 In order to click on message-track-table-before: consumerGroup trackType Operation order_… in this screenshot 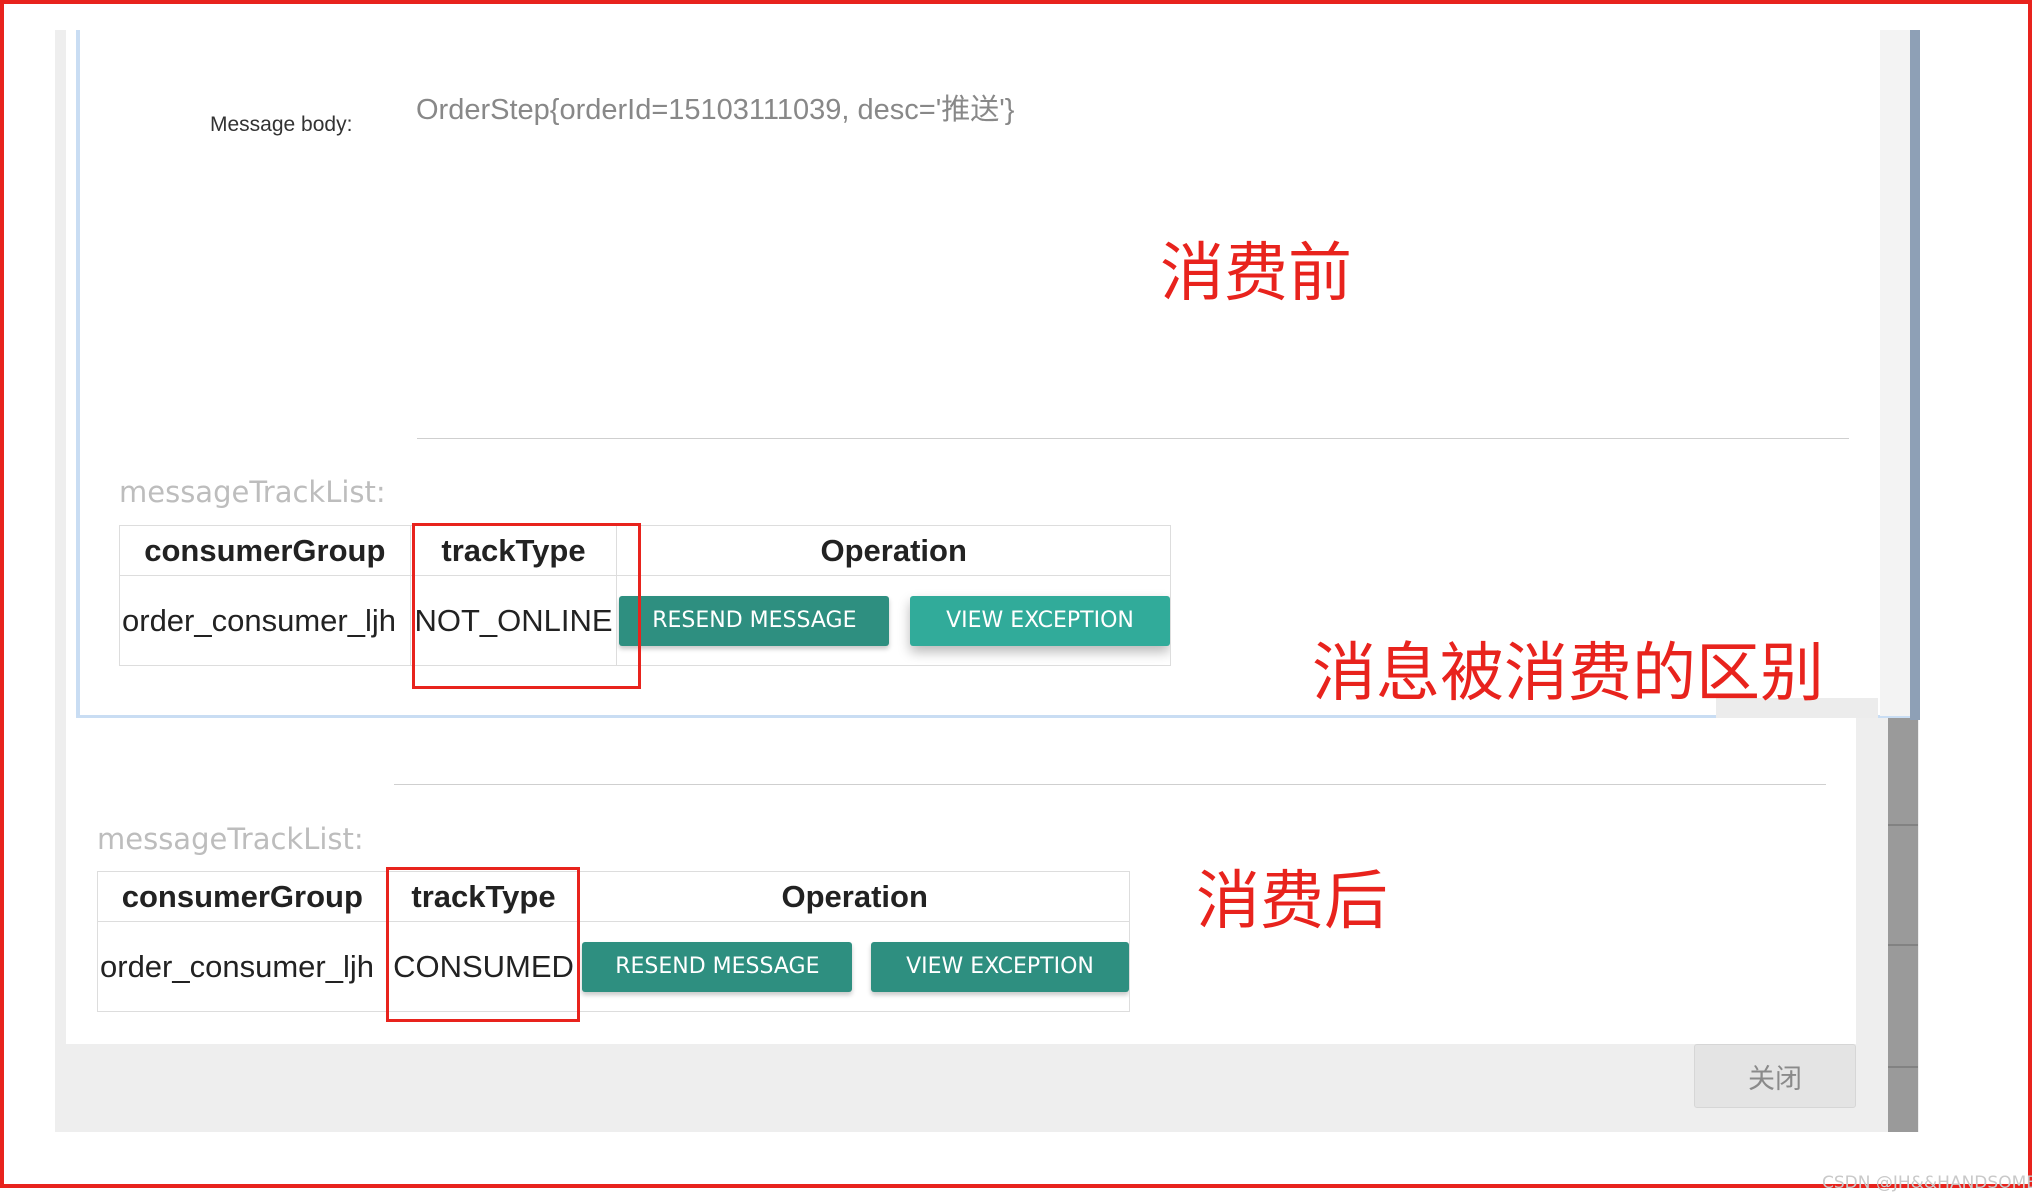, I will do `click(645, 595)`.